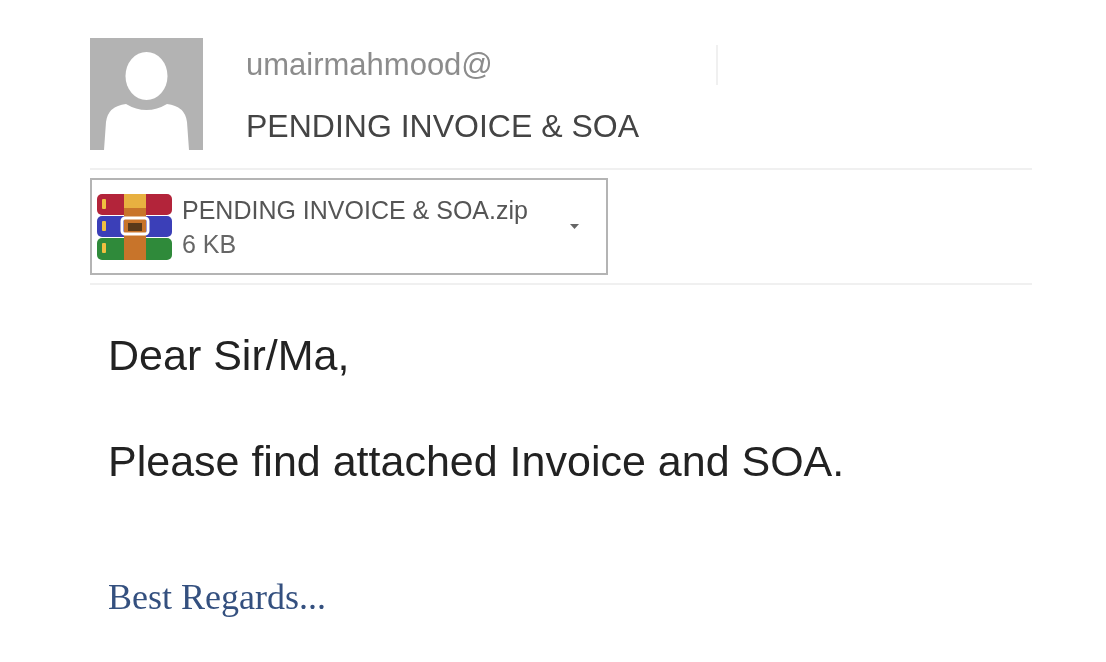 This screenshot has height=662, width=1106. I want to click on attachment-filename: PENDING INVOICE & SOA.zip, so click(355, 210).